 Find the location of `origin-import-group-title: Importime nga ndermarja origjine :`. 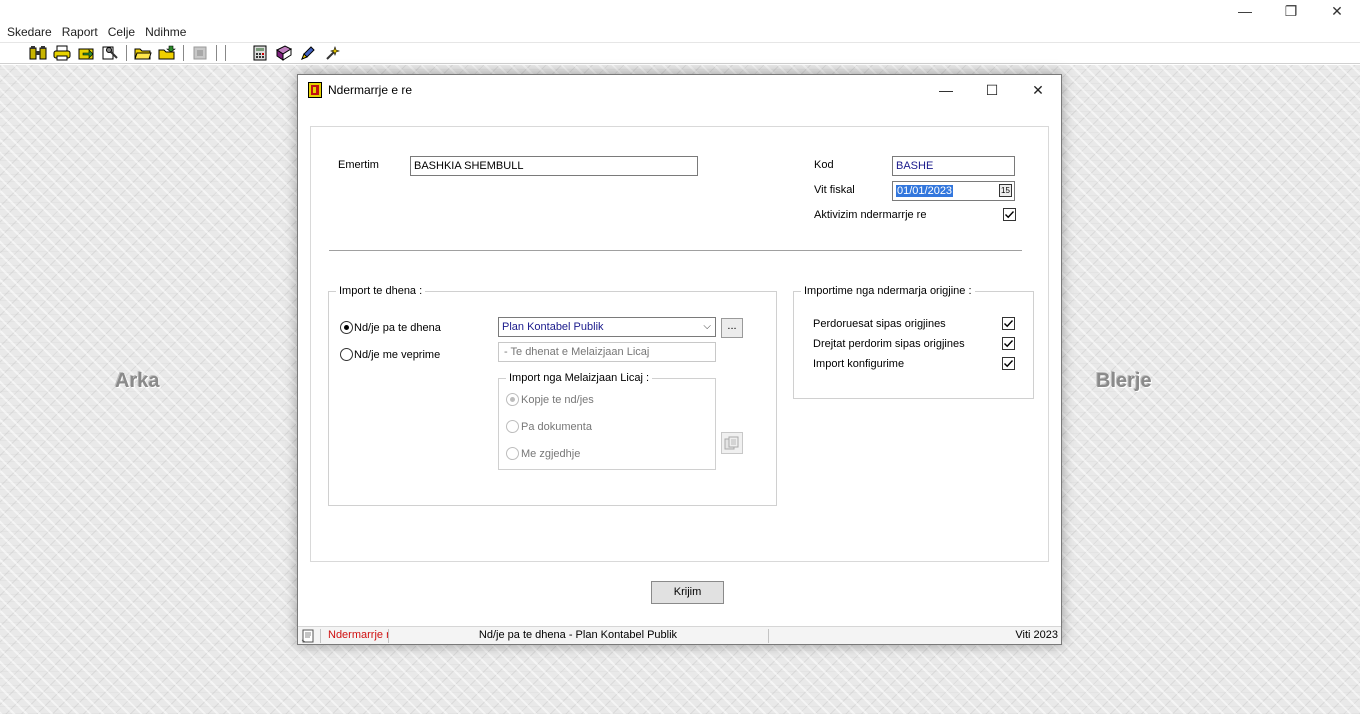

origin-import-group-title: Importime nga ndermarja origjine : is located at coordinates (888, 291).